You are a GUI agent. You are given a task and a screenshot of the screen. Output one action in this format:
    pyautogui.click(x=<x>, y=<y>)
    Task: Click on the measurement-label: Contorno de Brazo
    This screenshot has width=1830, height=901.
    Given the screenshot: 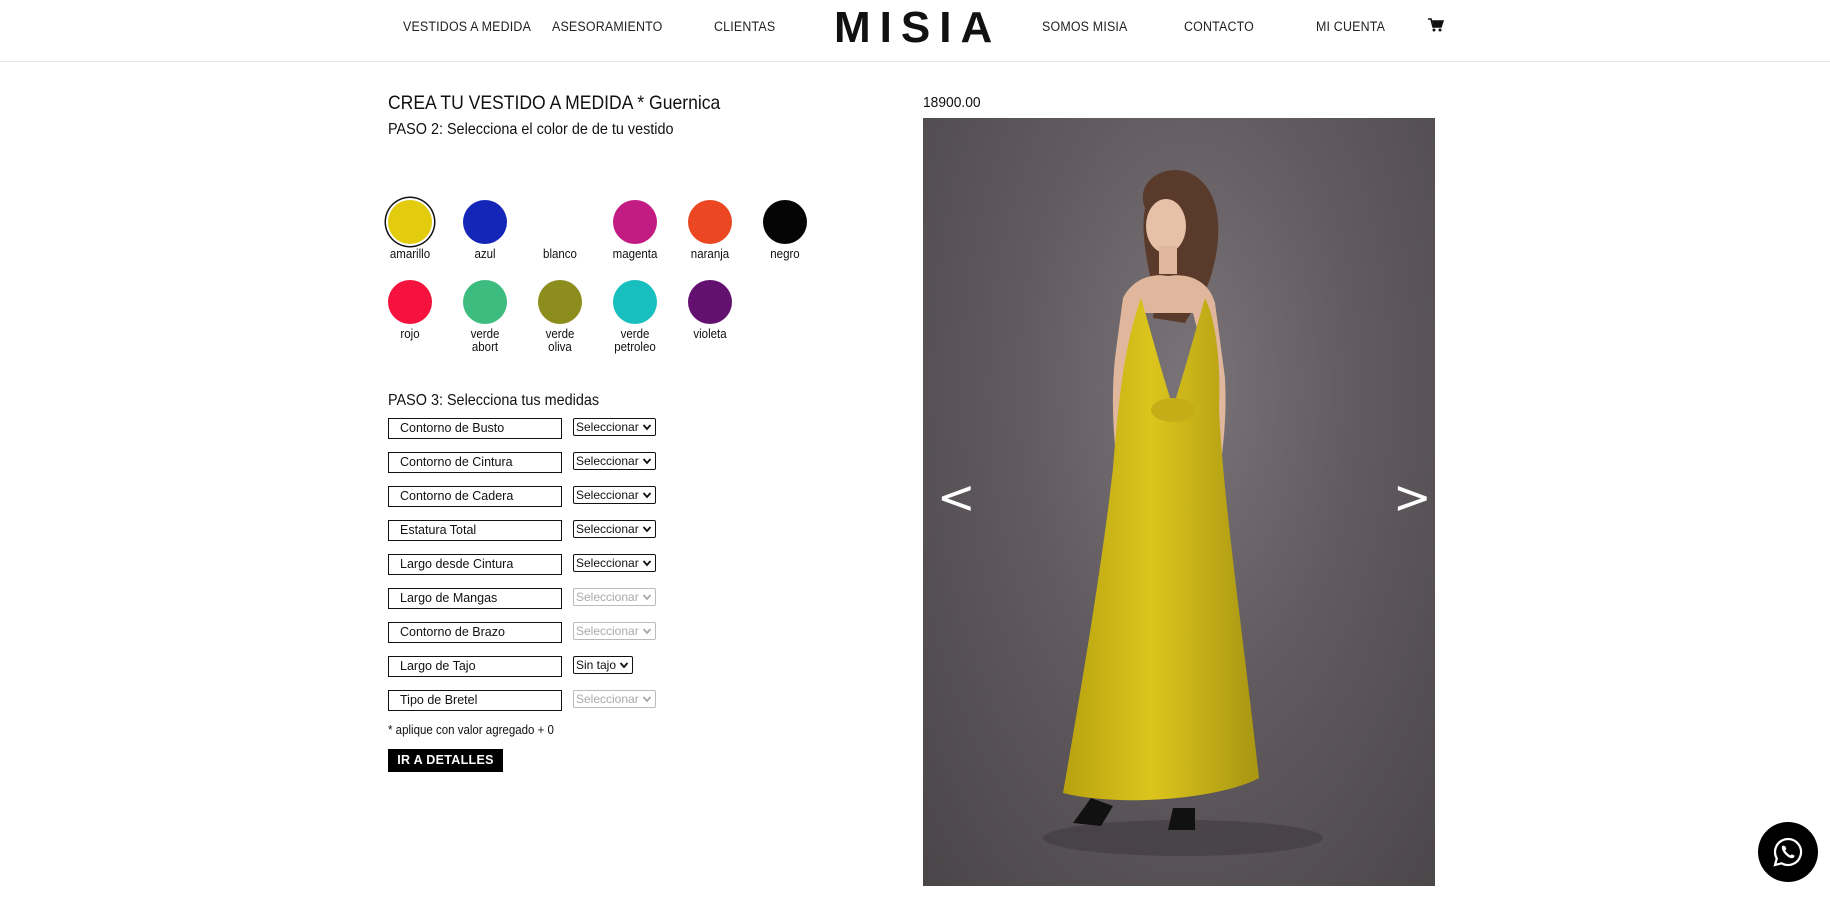 What is the action you would take?
    pyautogui.click(x=475, y=632)
    